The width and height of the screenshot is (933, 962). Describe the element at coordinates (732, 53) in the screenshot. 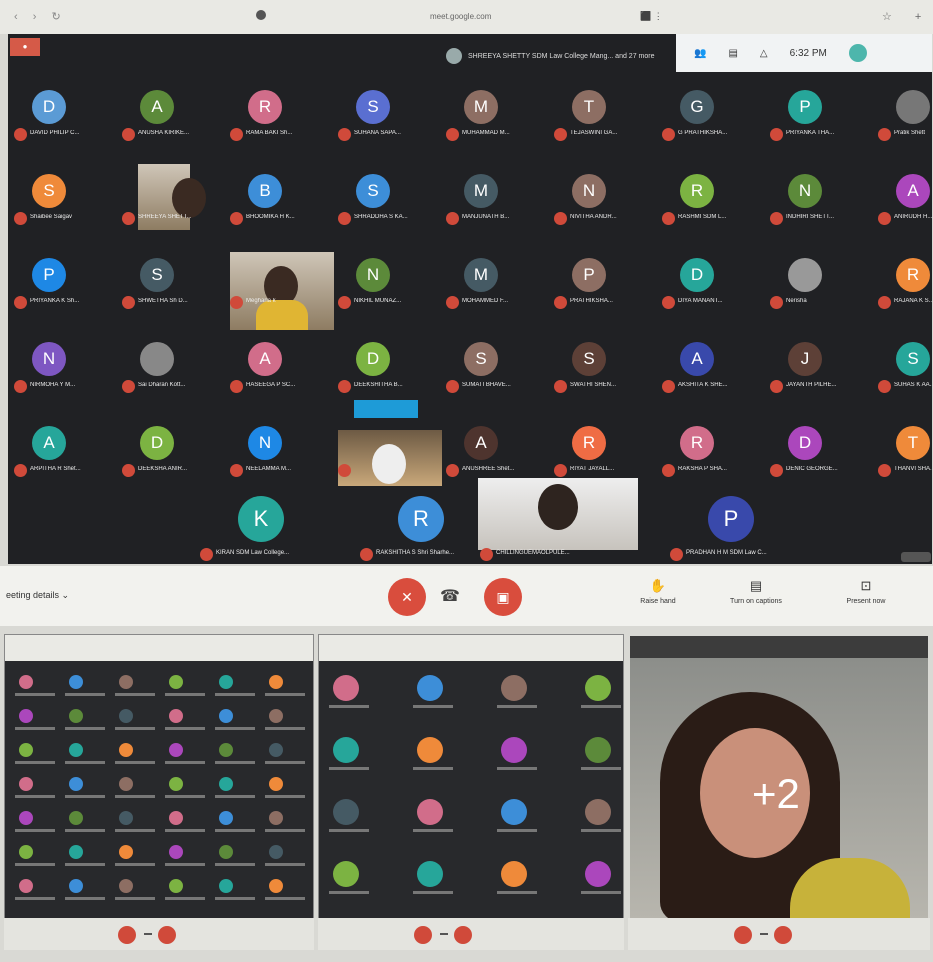

I see `chat-icon: ▤` at that location.